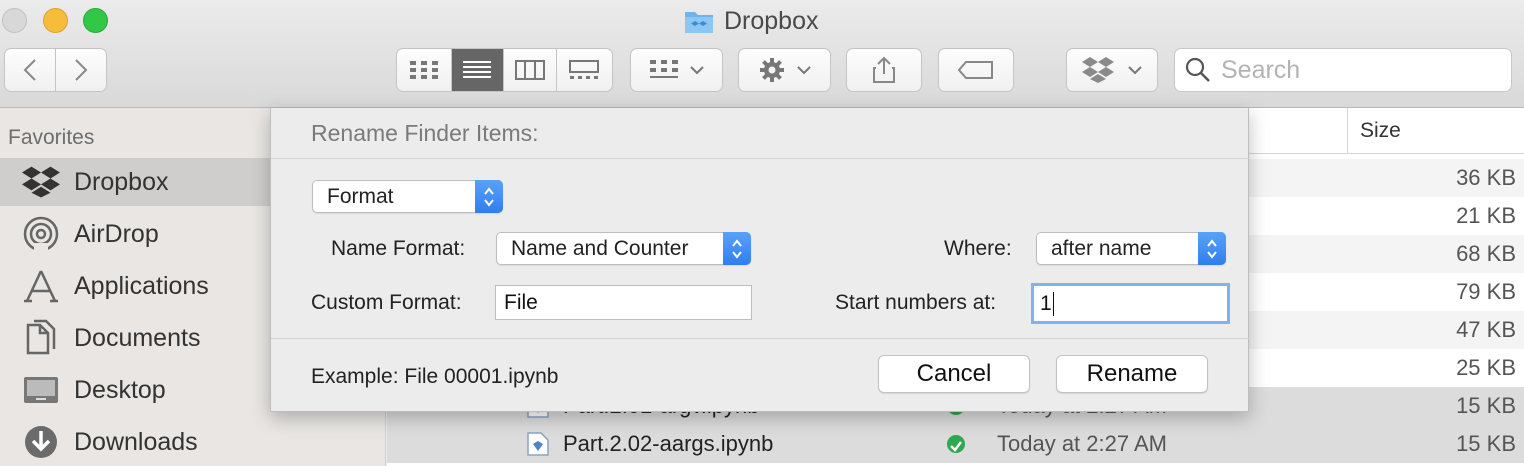  I want to click on name-format-label: Name Format:, so click(398, 248).